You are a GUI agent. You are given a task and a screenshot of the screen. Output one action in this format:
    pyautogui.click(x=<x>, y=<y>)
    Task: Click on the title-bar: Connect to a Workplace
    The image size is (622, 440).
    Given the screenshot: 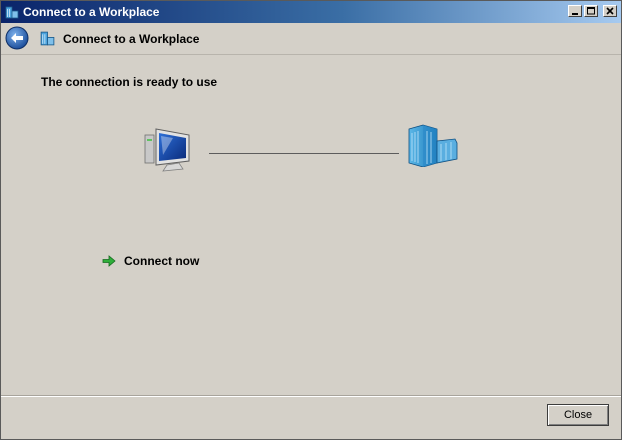 What is the action you would take?
    pyautogui.click(x=311, y=12)
    